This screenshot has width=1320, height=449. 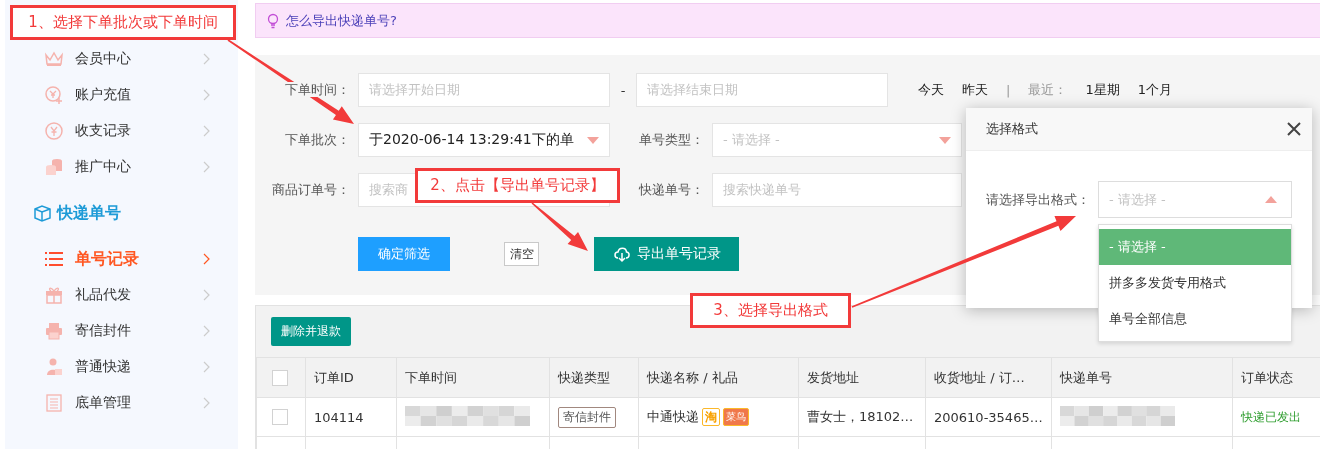 What do you see at coordinates (54, 295) in the screenshot?
I see `gift-icon` at bounding box center [54, 295].